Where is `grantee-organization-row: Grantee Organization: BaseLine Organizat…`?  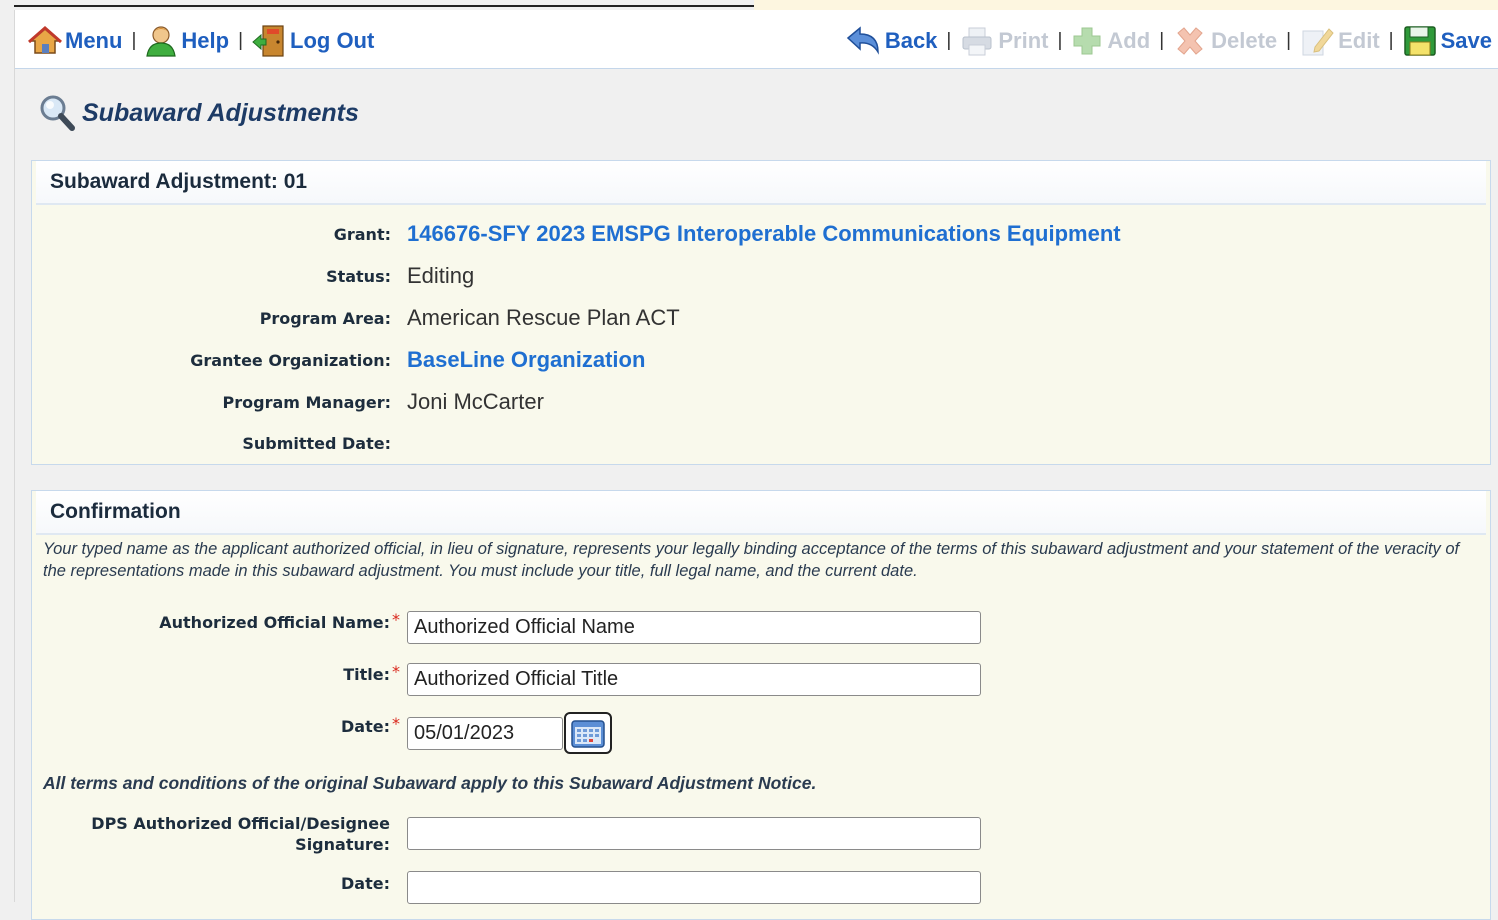
grantee-organization-row: Grantee Organization: BaseLine Organizat… is located at coordinates (761, 360).